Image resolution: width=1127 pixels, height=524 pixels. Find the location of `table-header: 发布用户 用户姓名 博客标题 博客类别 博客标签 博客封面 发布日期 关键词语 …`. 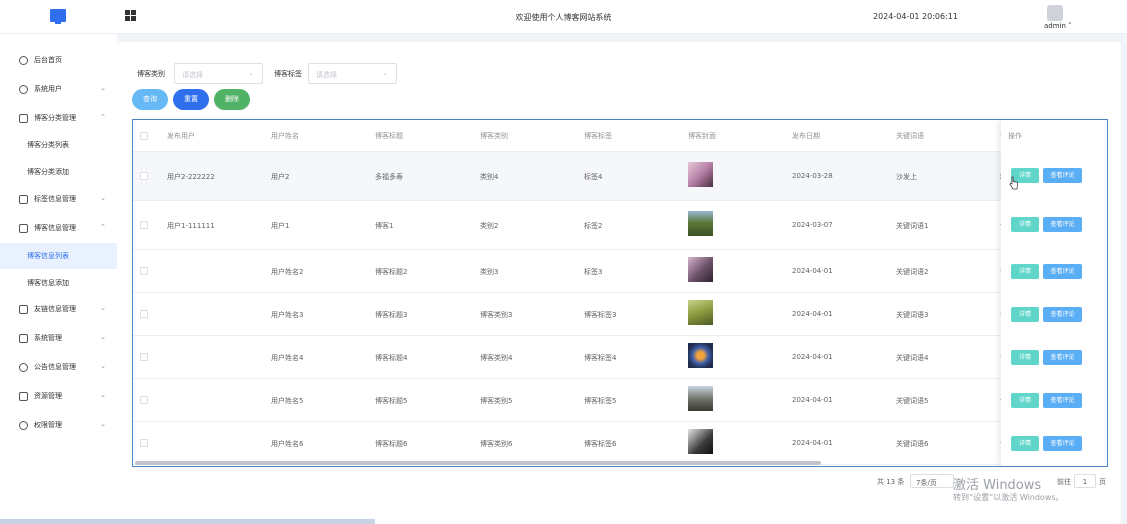

table-header: 发布用户 用户姓名 博客标题 博客类别 博客标签 博客封面 发布日期 关键词语 … is located at coordinates (620, 136).